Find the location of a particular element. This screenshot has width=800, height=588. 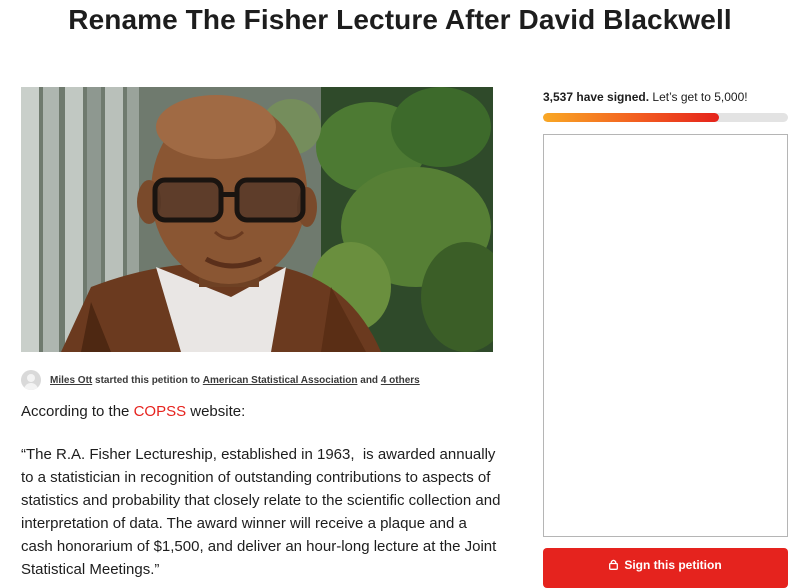

goal-text: Let’s get to 5,000! is located at coordinates (698, 97).